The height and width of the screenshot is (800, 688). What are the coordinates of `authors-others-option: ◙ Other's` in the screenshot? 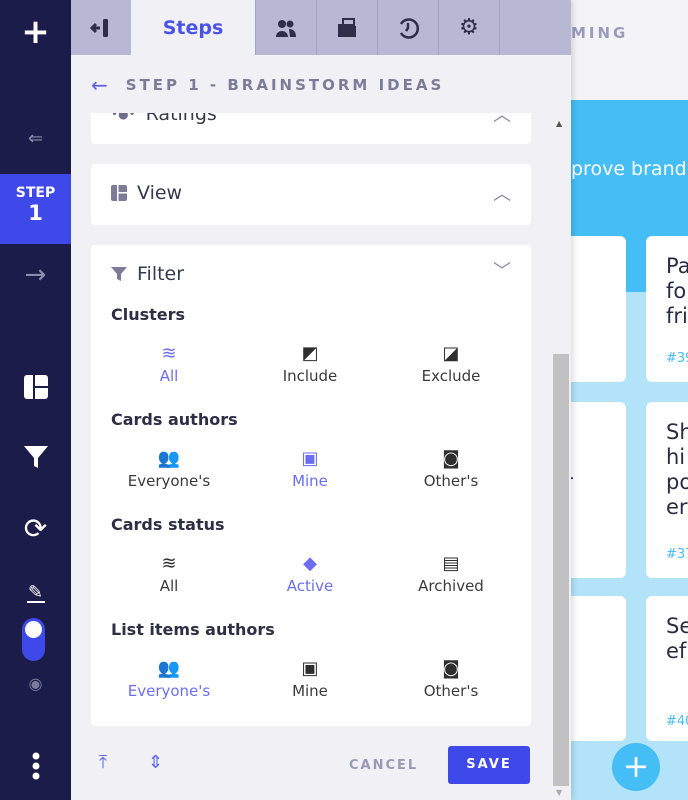 It's located at (451, 469).